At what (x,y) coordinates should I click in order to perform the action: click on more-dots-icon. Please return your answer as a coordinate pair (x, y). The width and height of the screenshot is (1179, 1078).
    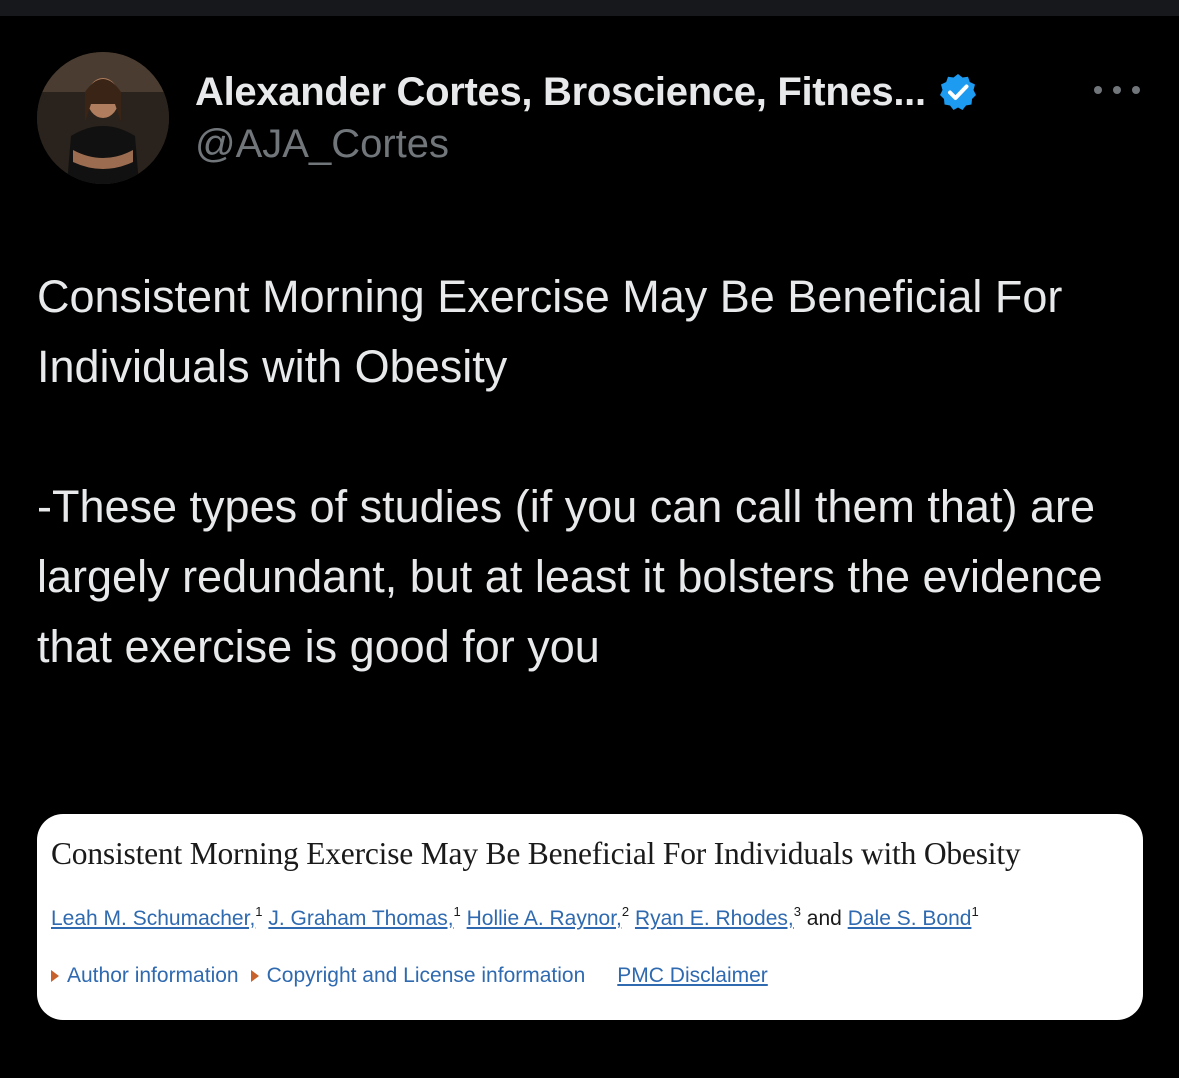
    Looking at the image, I should click on (1117, 90).